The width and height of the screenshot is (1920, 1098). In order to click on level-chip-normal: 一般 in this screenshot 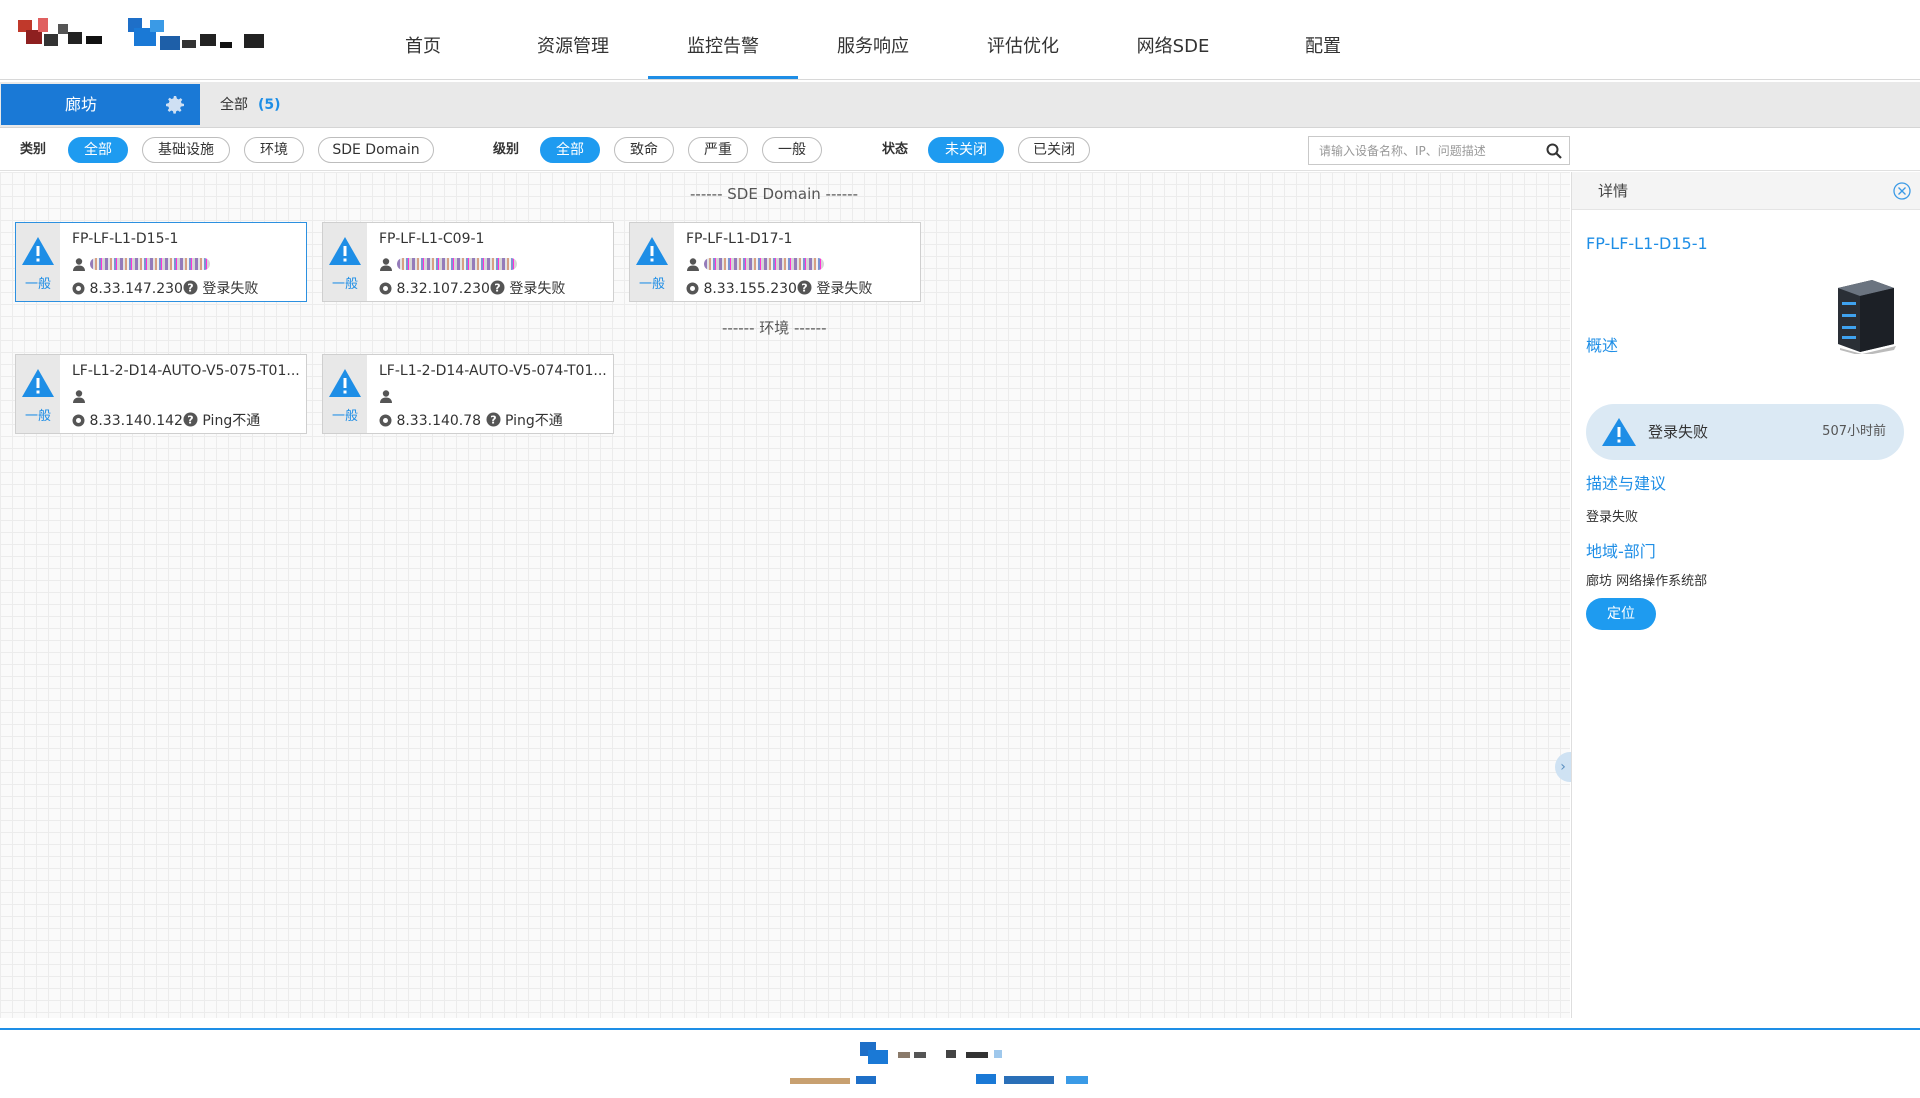, I will do `click(792, 150)`.